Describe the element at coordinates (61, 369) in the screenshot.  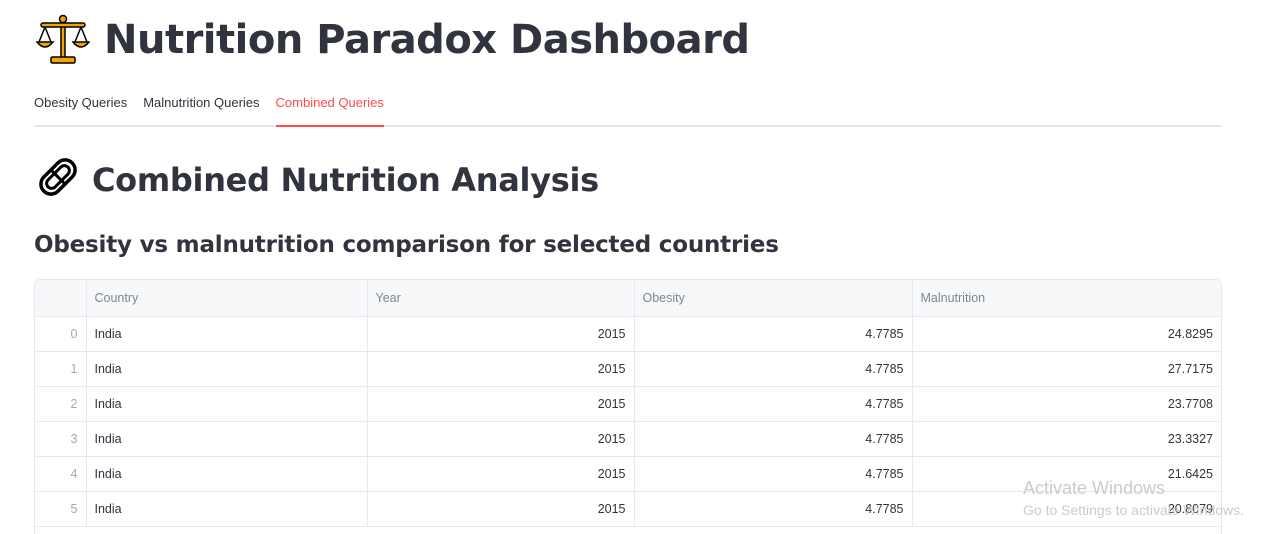
I see `row-index: 1` at that location.